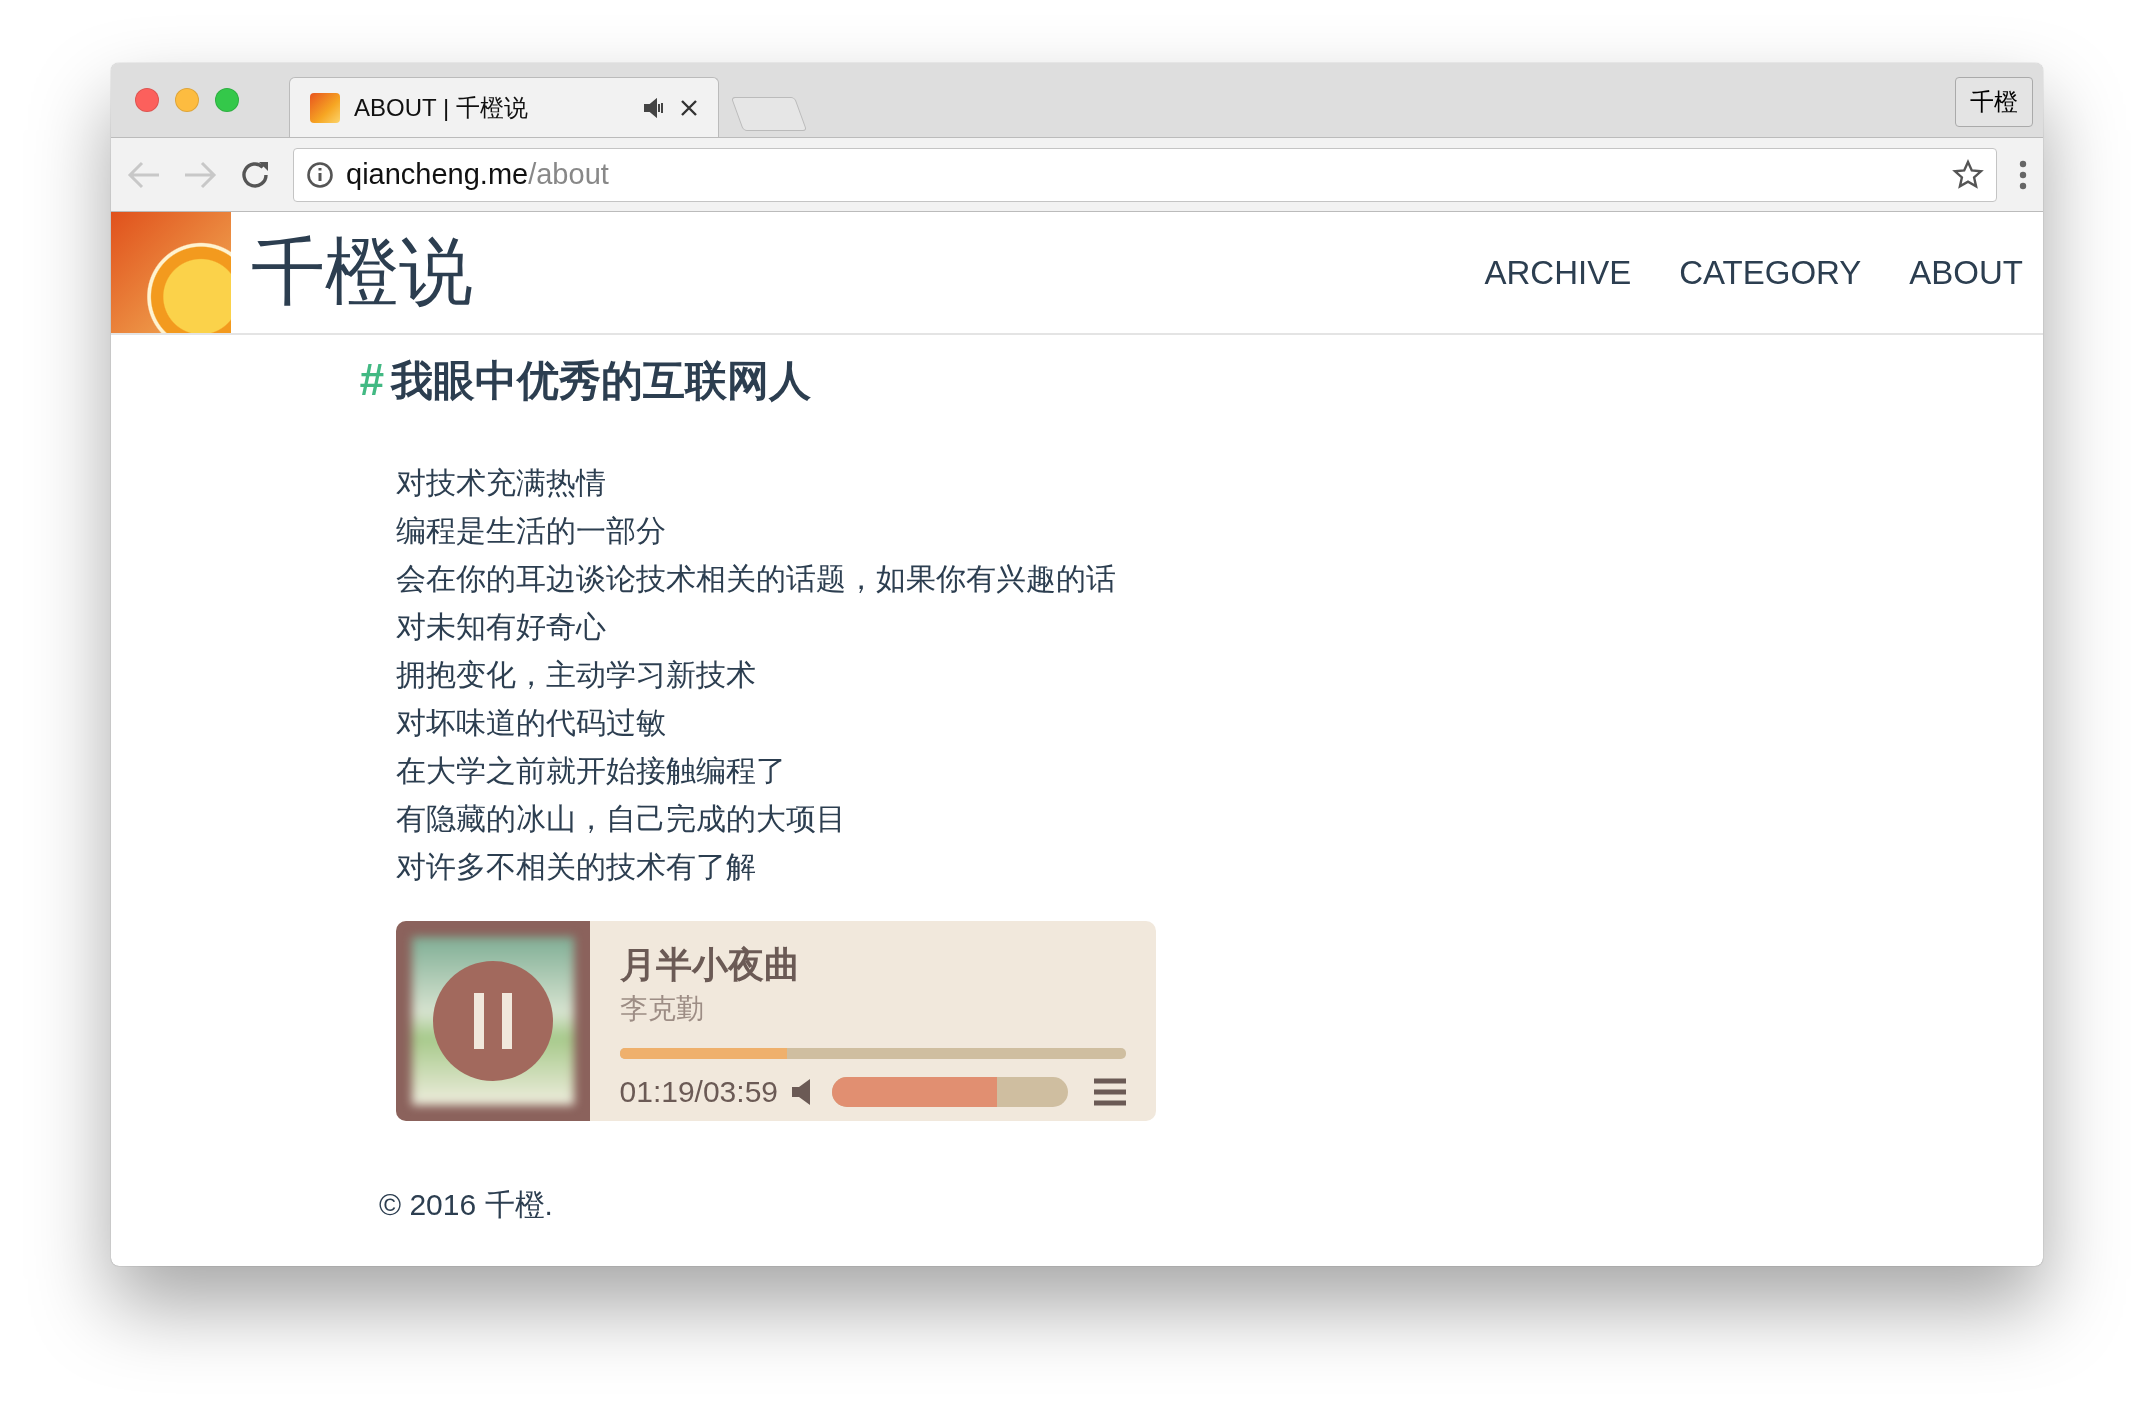 The width and height of the screenshot is (2154, 1426). I want to click on list-line: 会在你的耳边谈论技术相关的话题，如果你有兴趣的话, so click(756, 579).